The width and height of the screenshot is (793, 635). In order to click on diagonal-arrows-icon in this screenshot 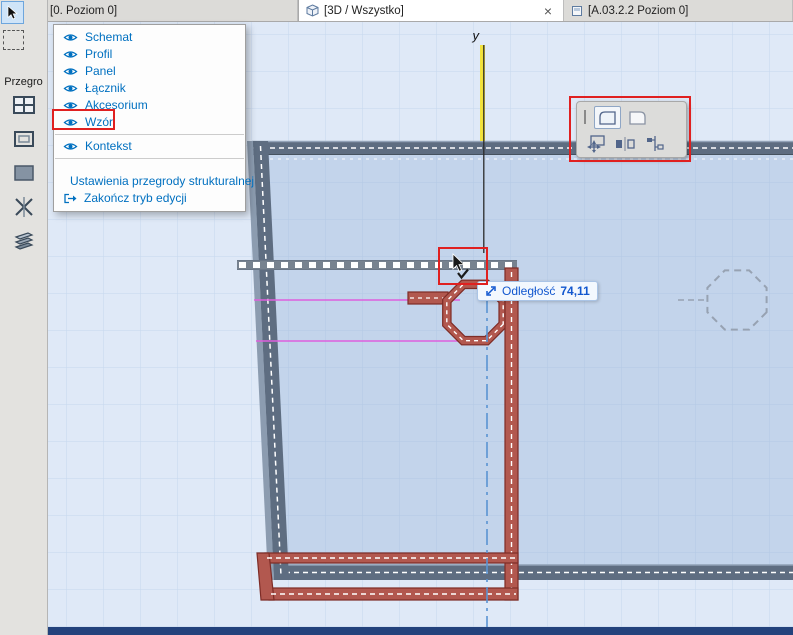, I will do `click(491, 291)`.